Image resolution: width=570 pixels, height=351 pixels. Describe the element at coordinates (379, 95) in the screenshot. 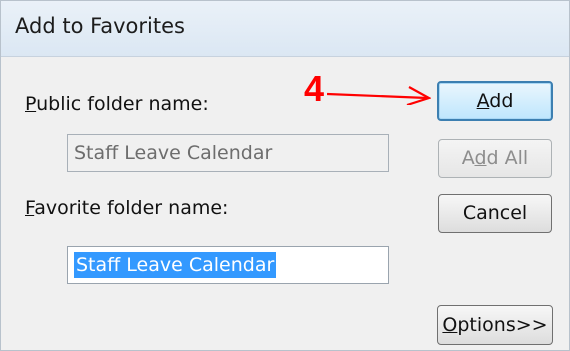

I see `red-arrow-annotation` at that location.